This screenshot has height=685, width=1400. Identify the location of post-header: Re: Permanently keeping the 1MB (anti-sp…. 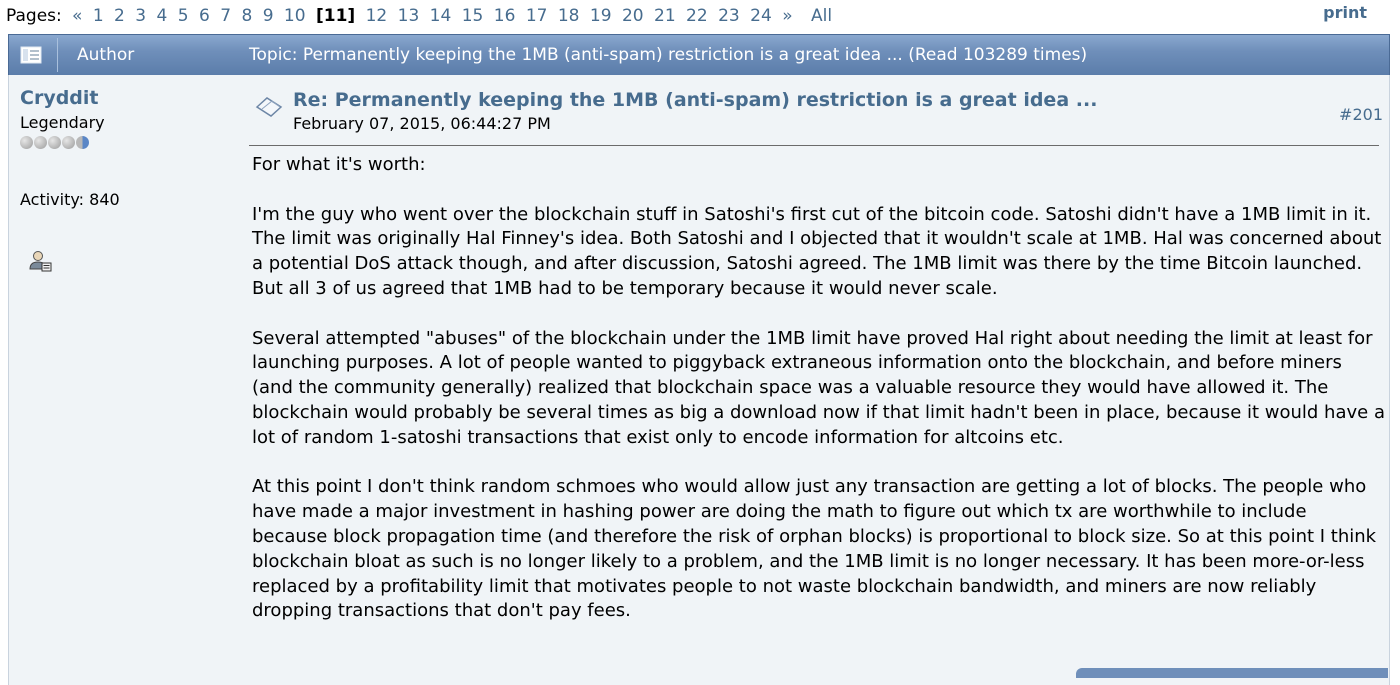
(816, 117).